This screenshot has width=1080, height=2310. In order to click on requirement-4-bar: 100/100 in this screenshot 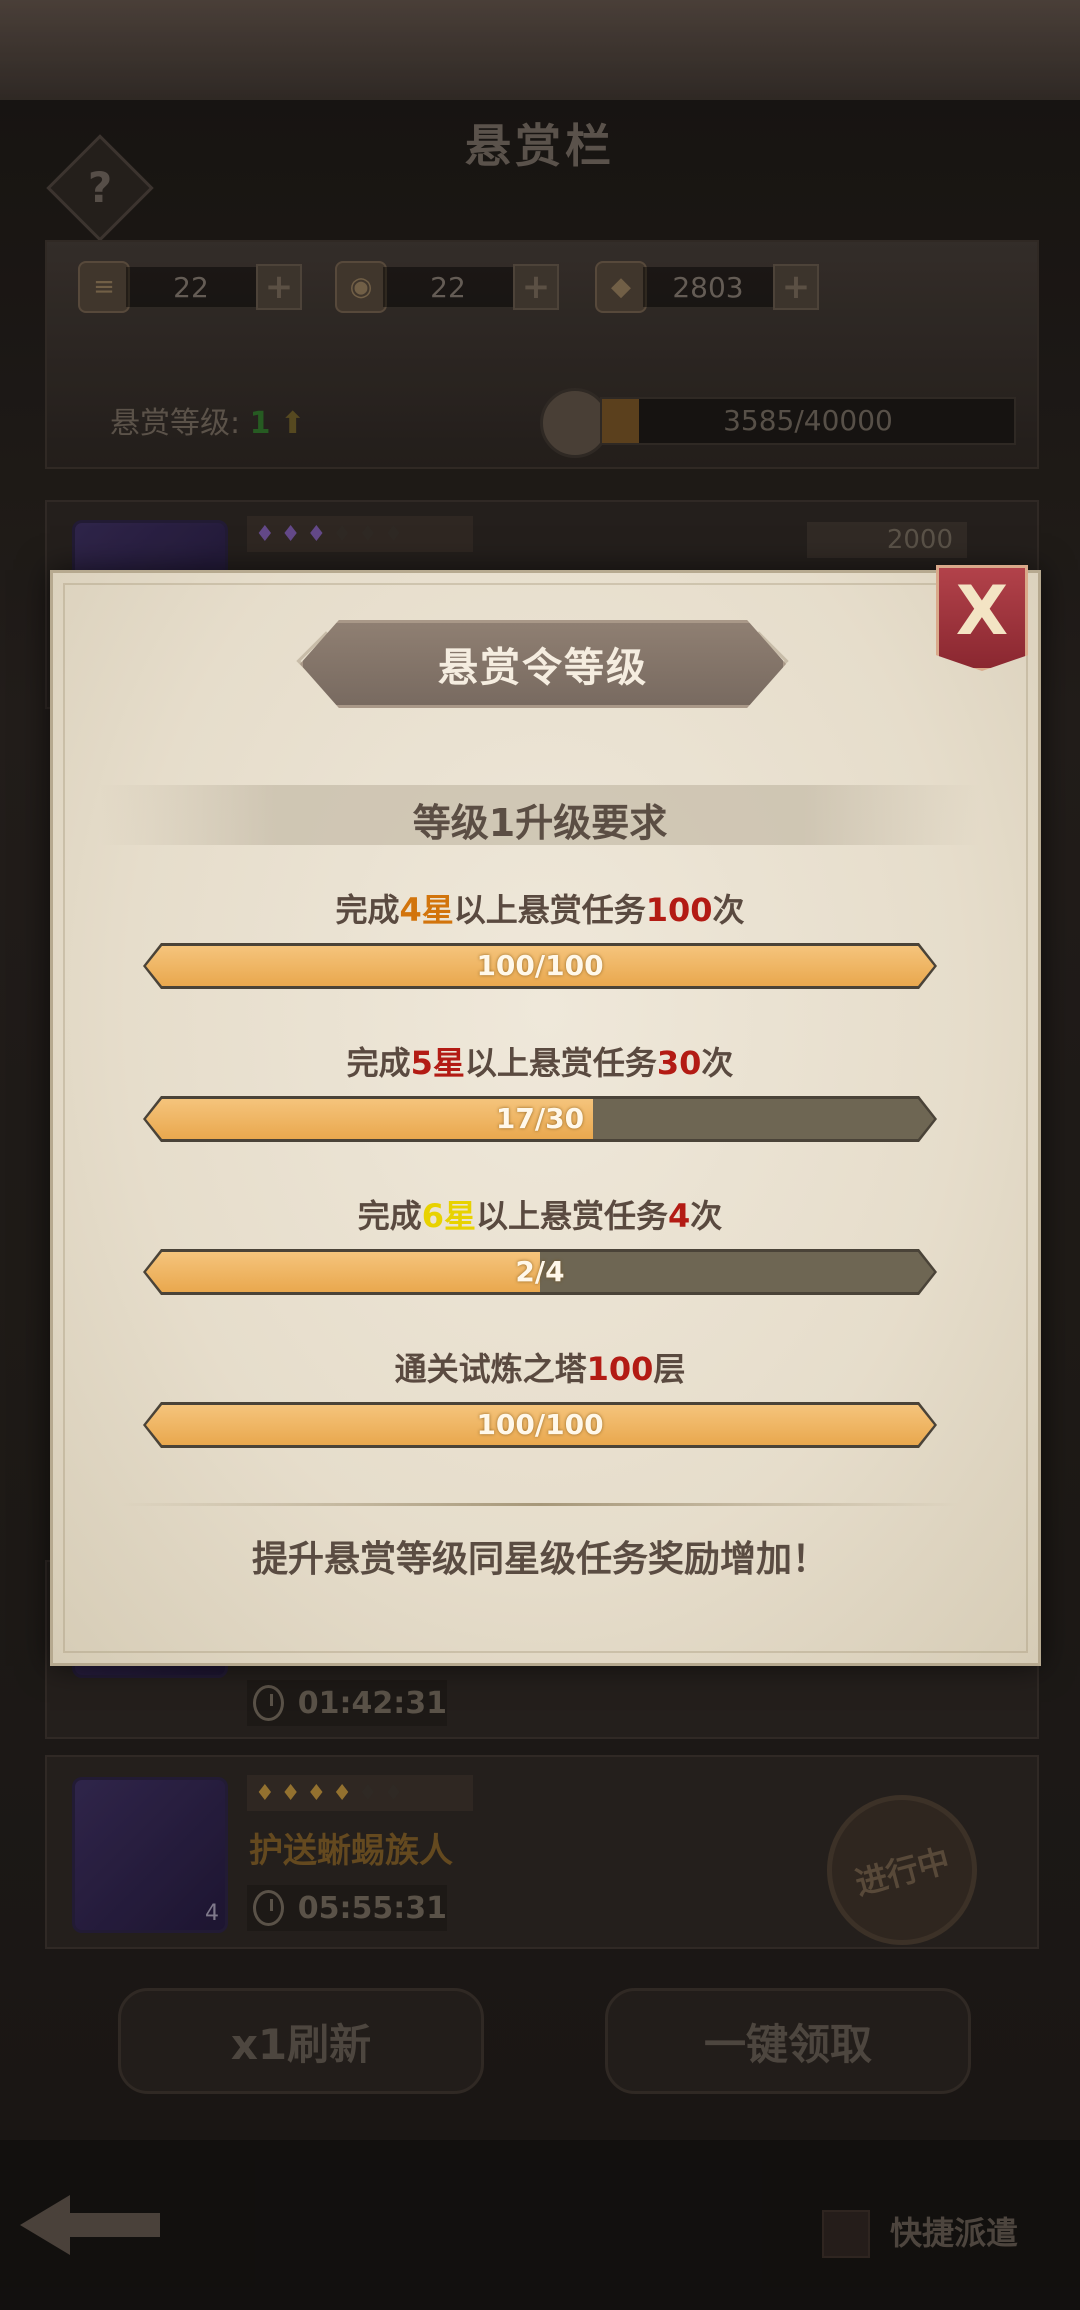, I will do `click(540, 1425)`.